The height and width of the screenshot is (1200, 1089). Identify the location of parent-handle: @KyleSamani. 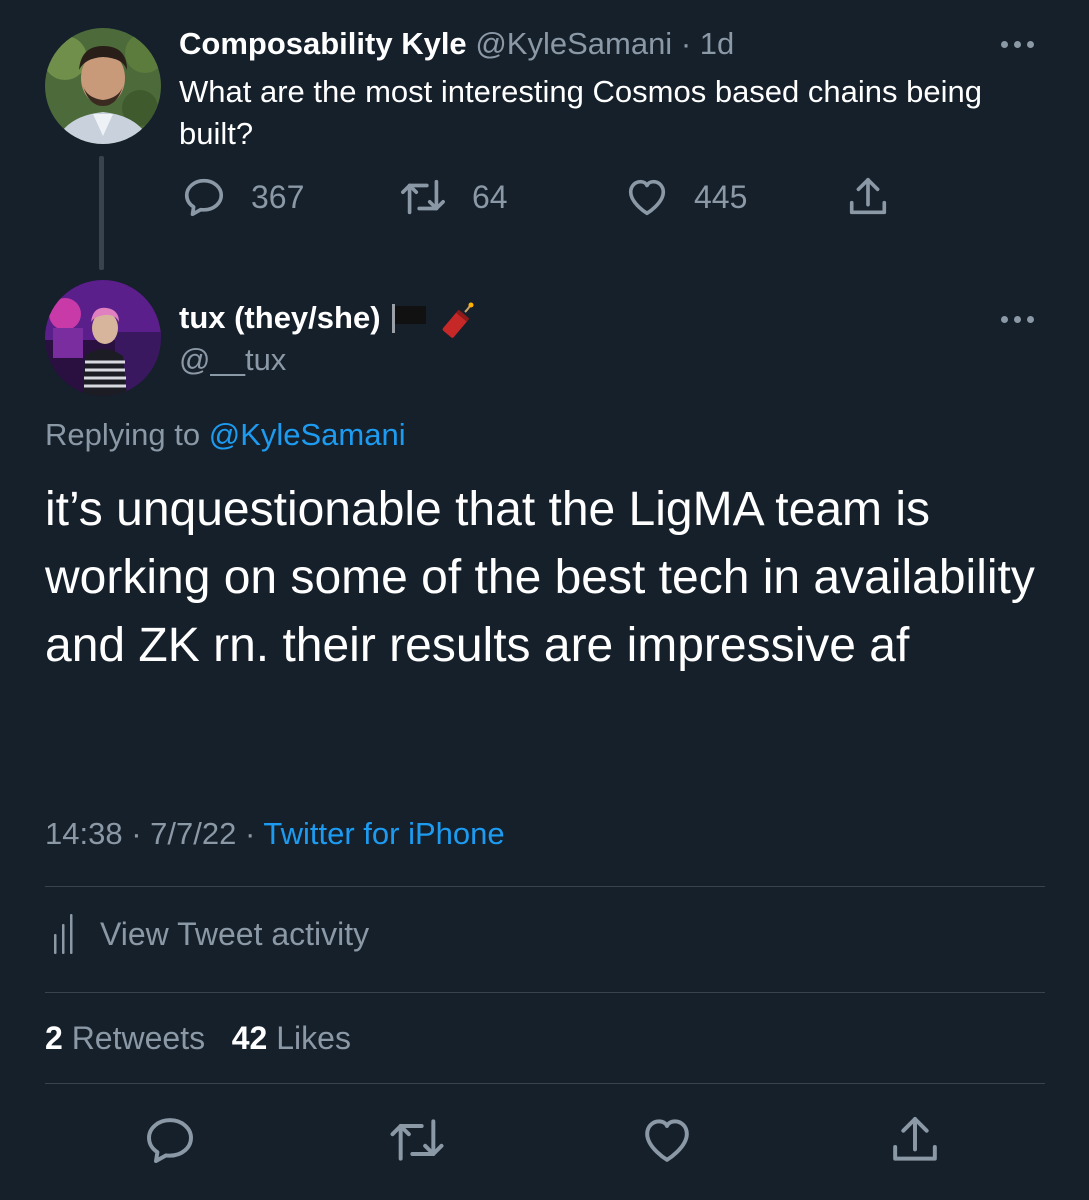
(573, 43).